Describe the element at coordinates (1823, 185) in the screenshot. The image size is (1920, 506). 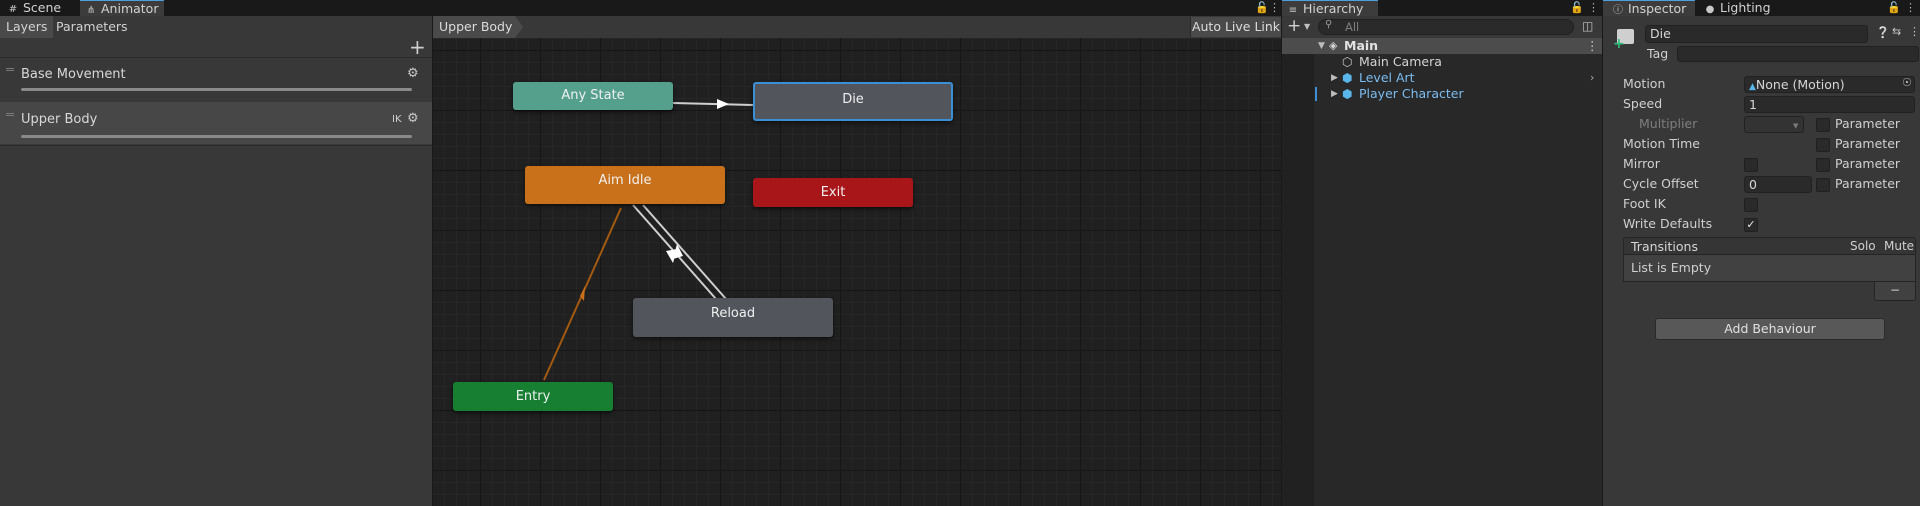
I see `cycle-offset-parameter-checkbox` at that location.